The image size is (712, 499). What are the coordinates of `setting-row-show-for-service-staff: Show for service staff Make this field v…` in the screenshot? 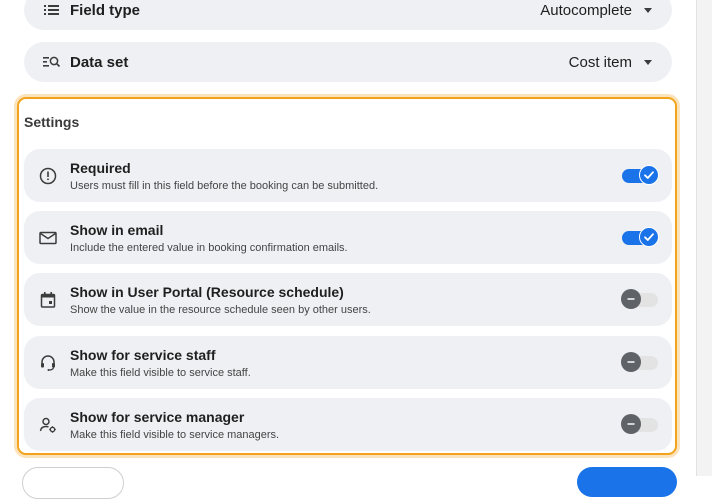 It's located at (348, 362).